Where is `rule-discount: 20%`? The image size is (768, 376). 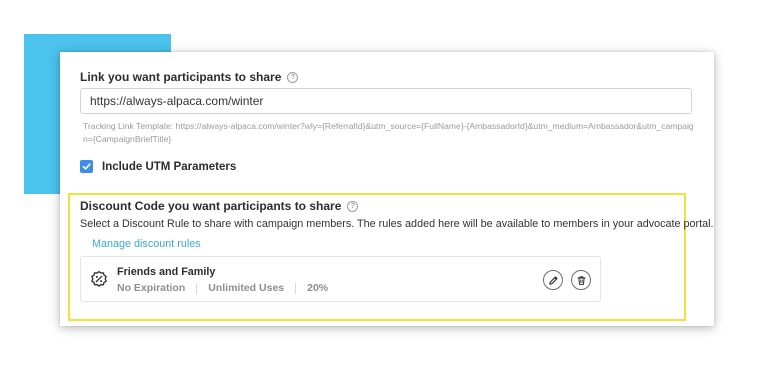
rule-discount: 20% is located at coordinates (318, 288).